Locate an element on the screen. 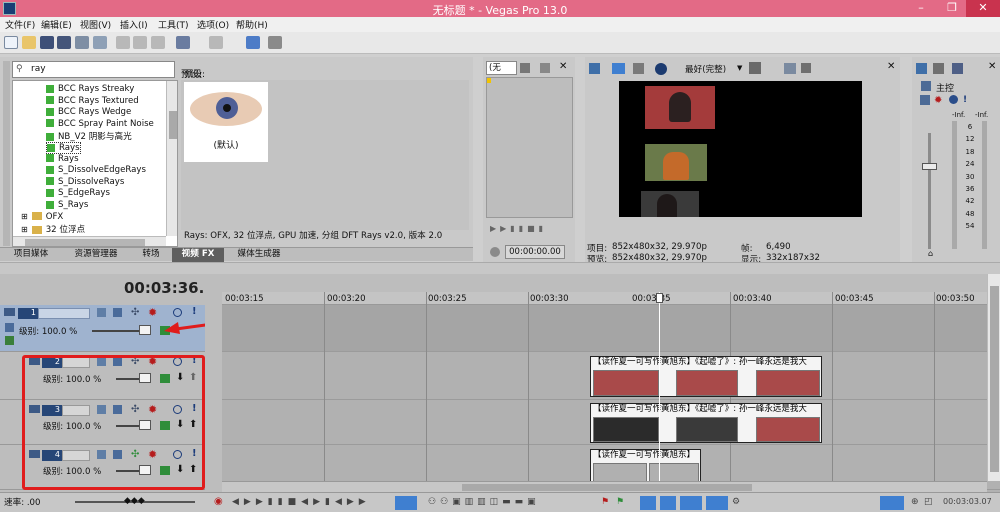  trimmer-jog-icon is located at coordinates (495, 252).